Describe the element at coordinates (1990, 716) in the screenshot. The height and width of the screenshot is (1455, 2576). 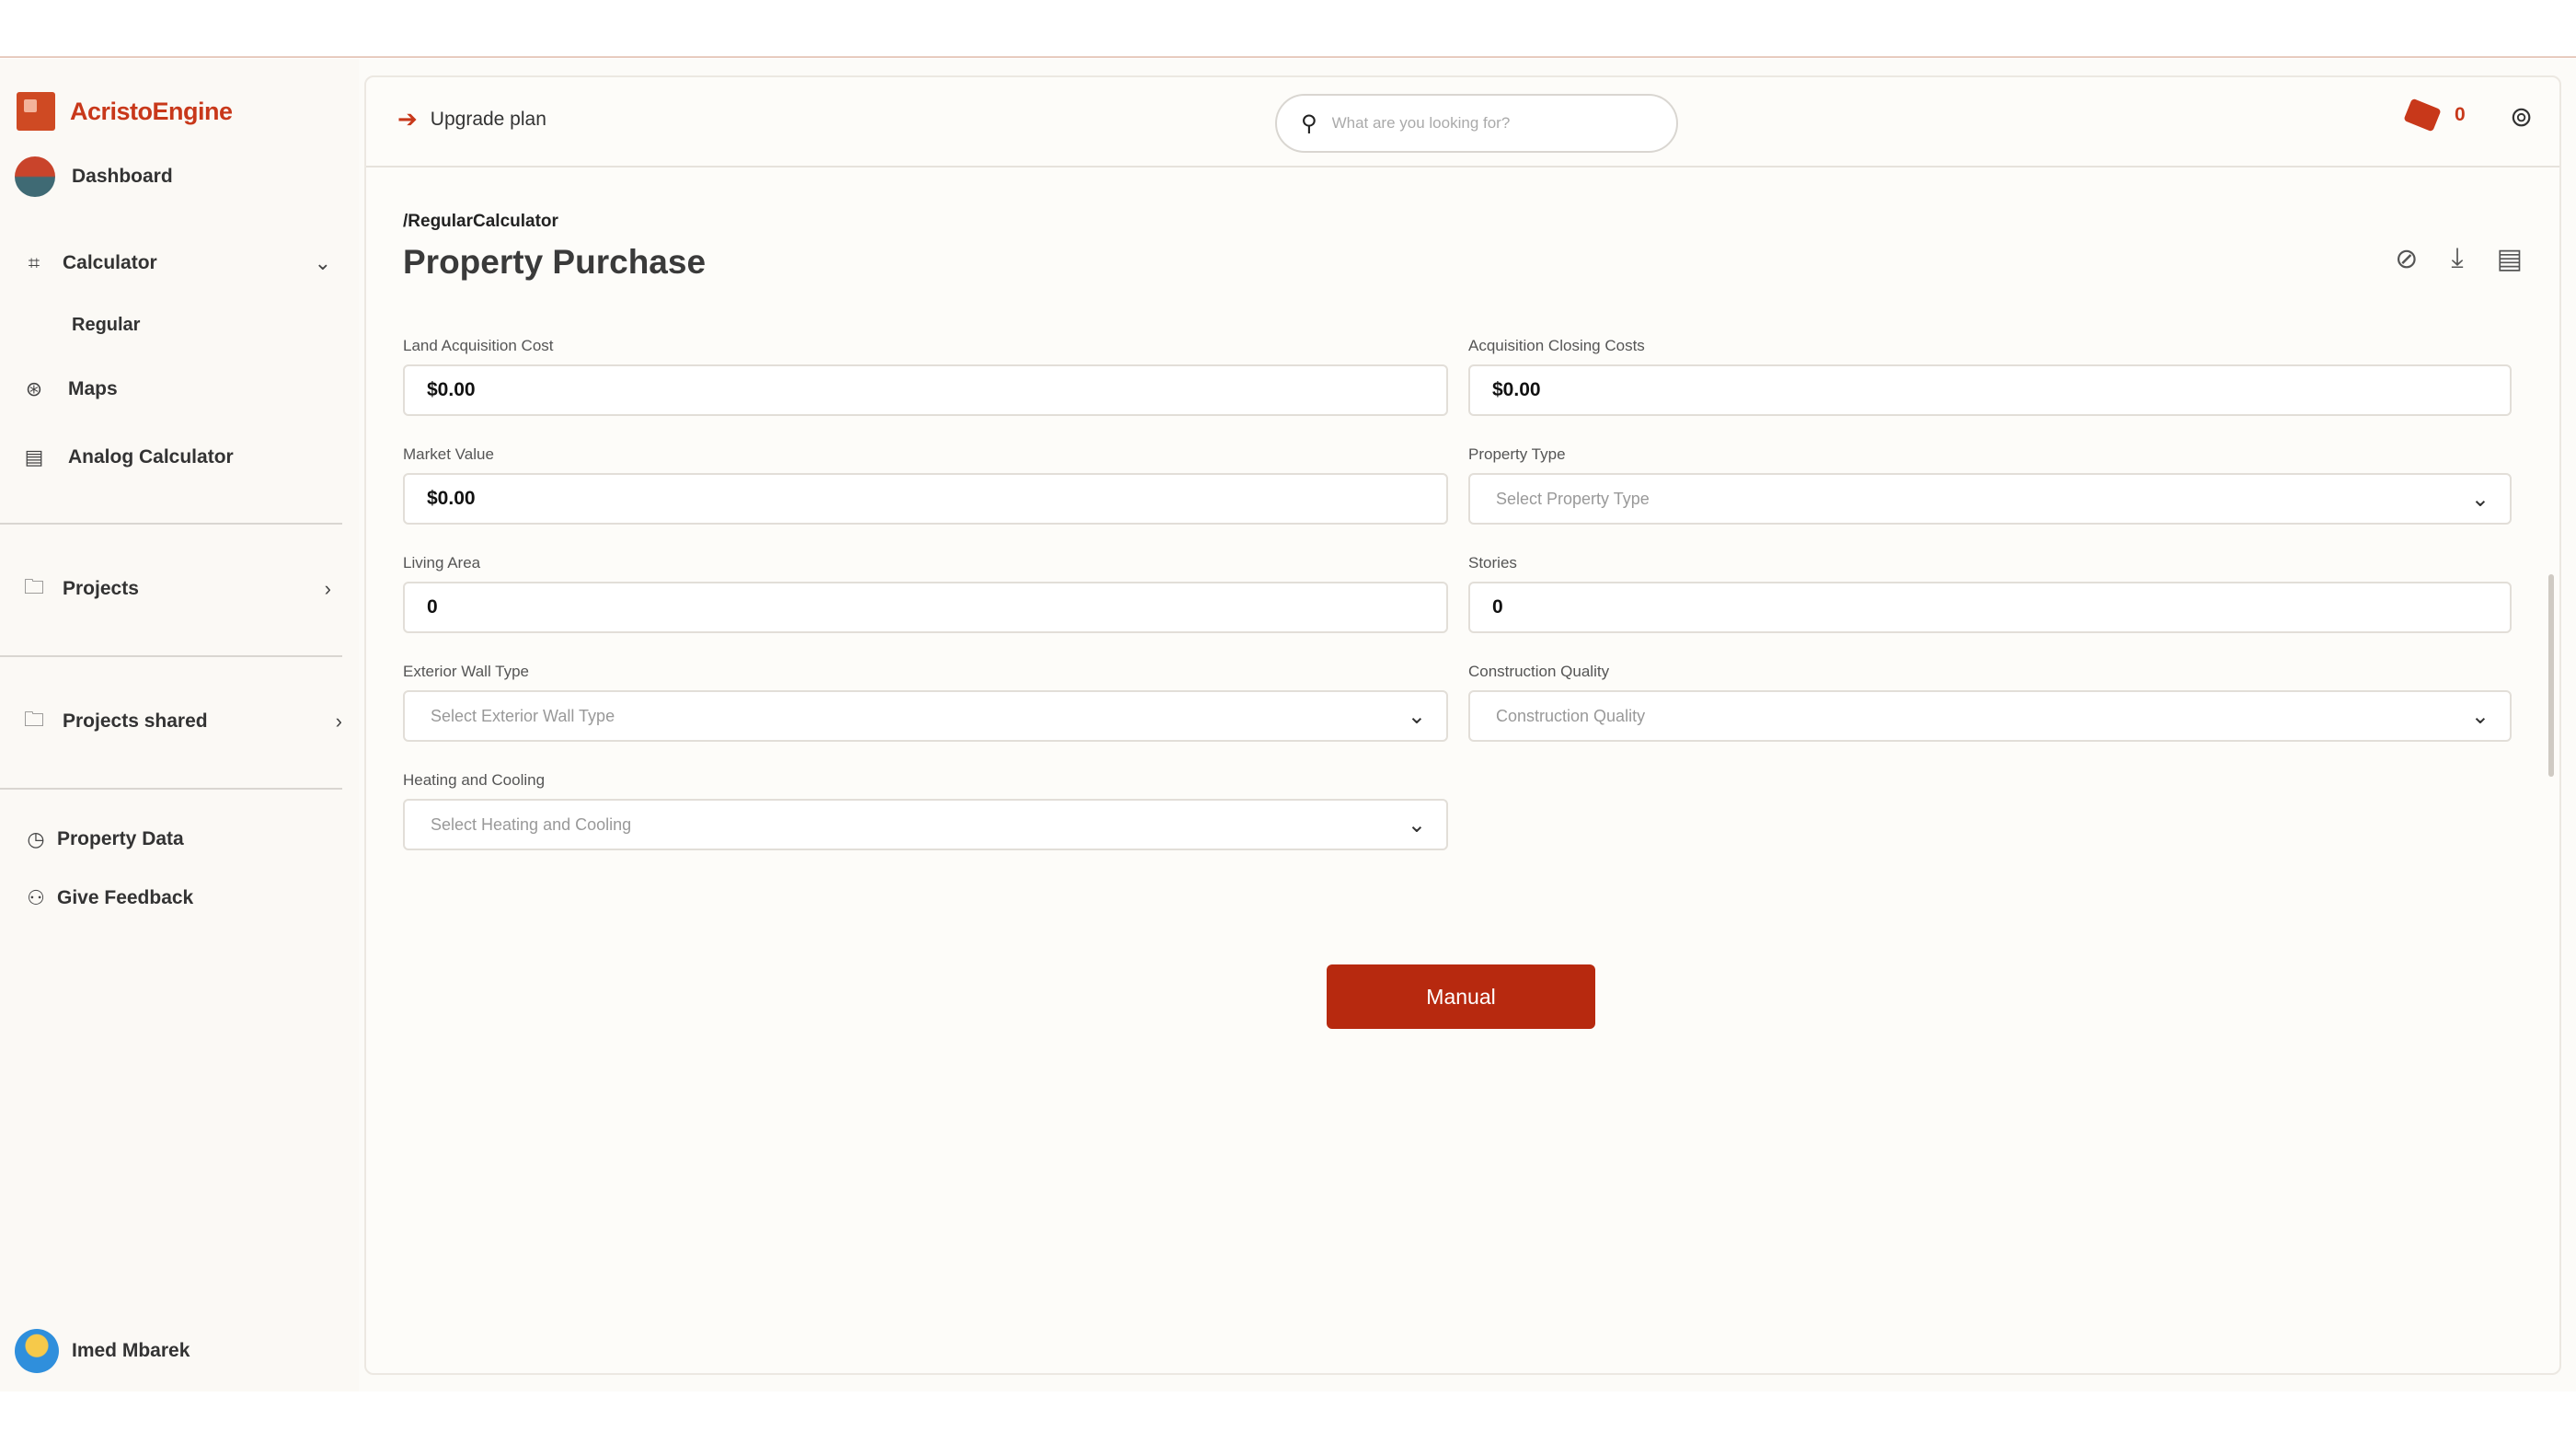
I see `construction-quality-select: Construction Quality ⌄` at that location.